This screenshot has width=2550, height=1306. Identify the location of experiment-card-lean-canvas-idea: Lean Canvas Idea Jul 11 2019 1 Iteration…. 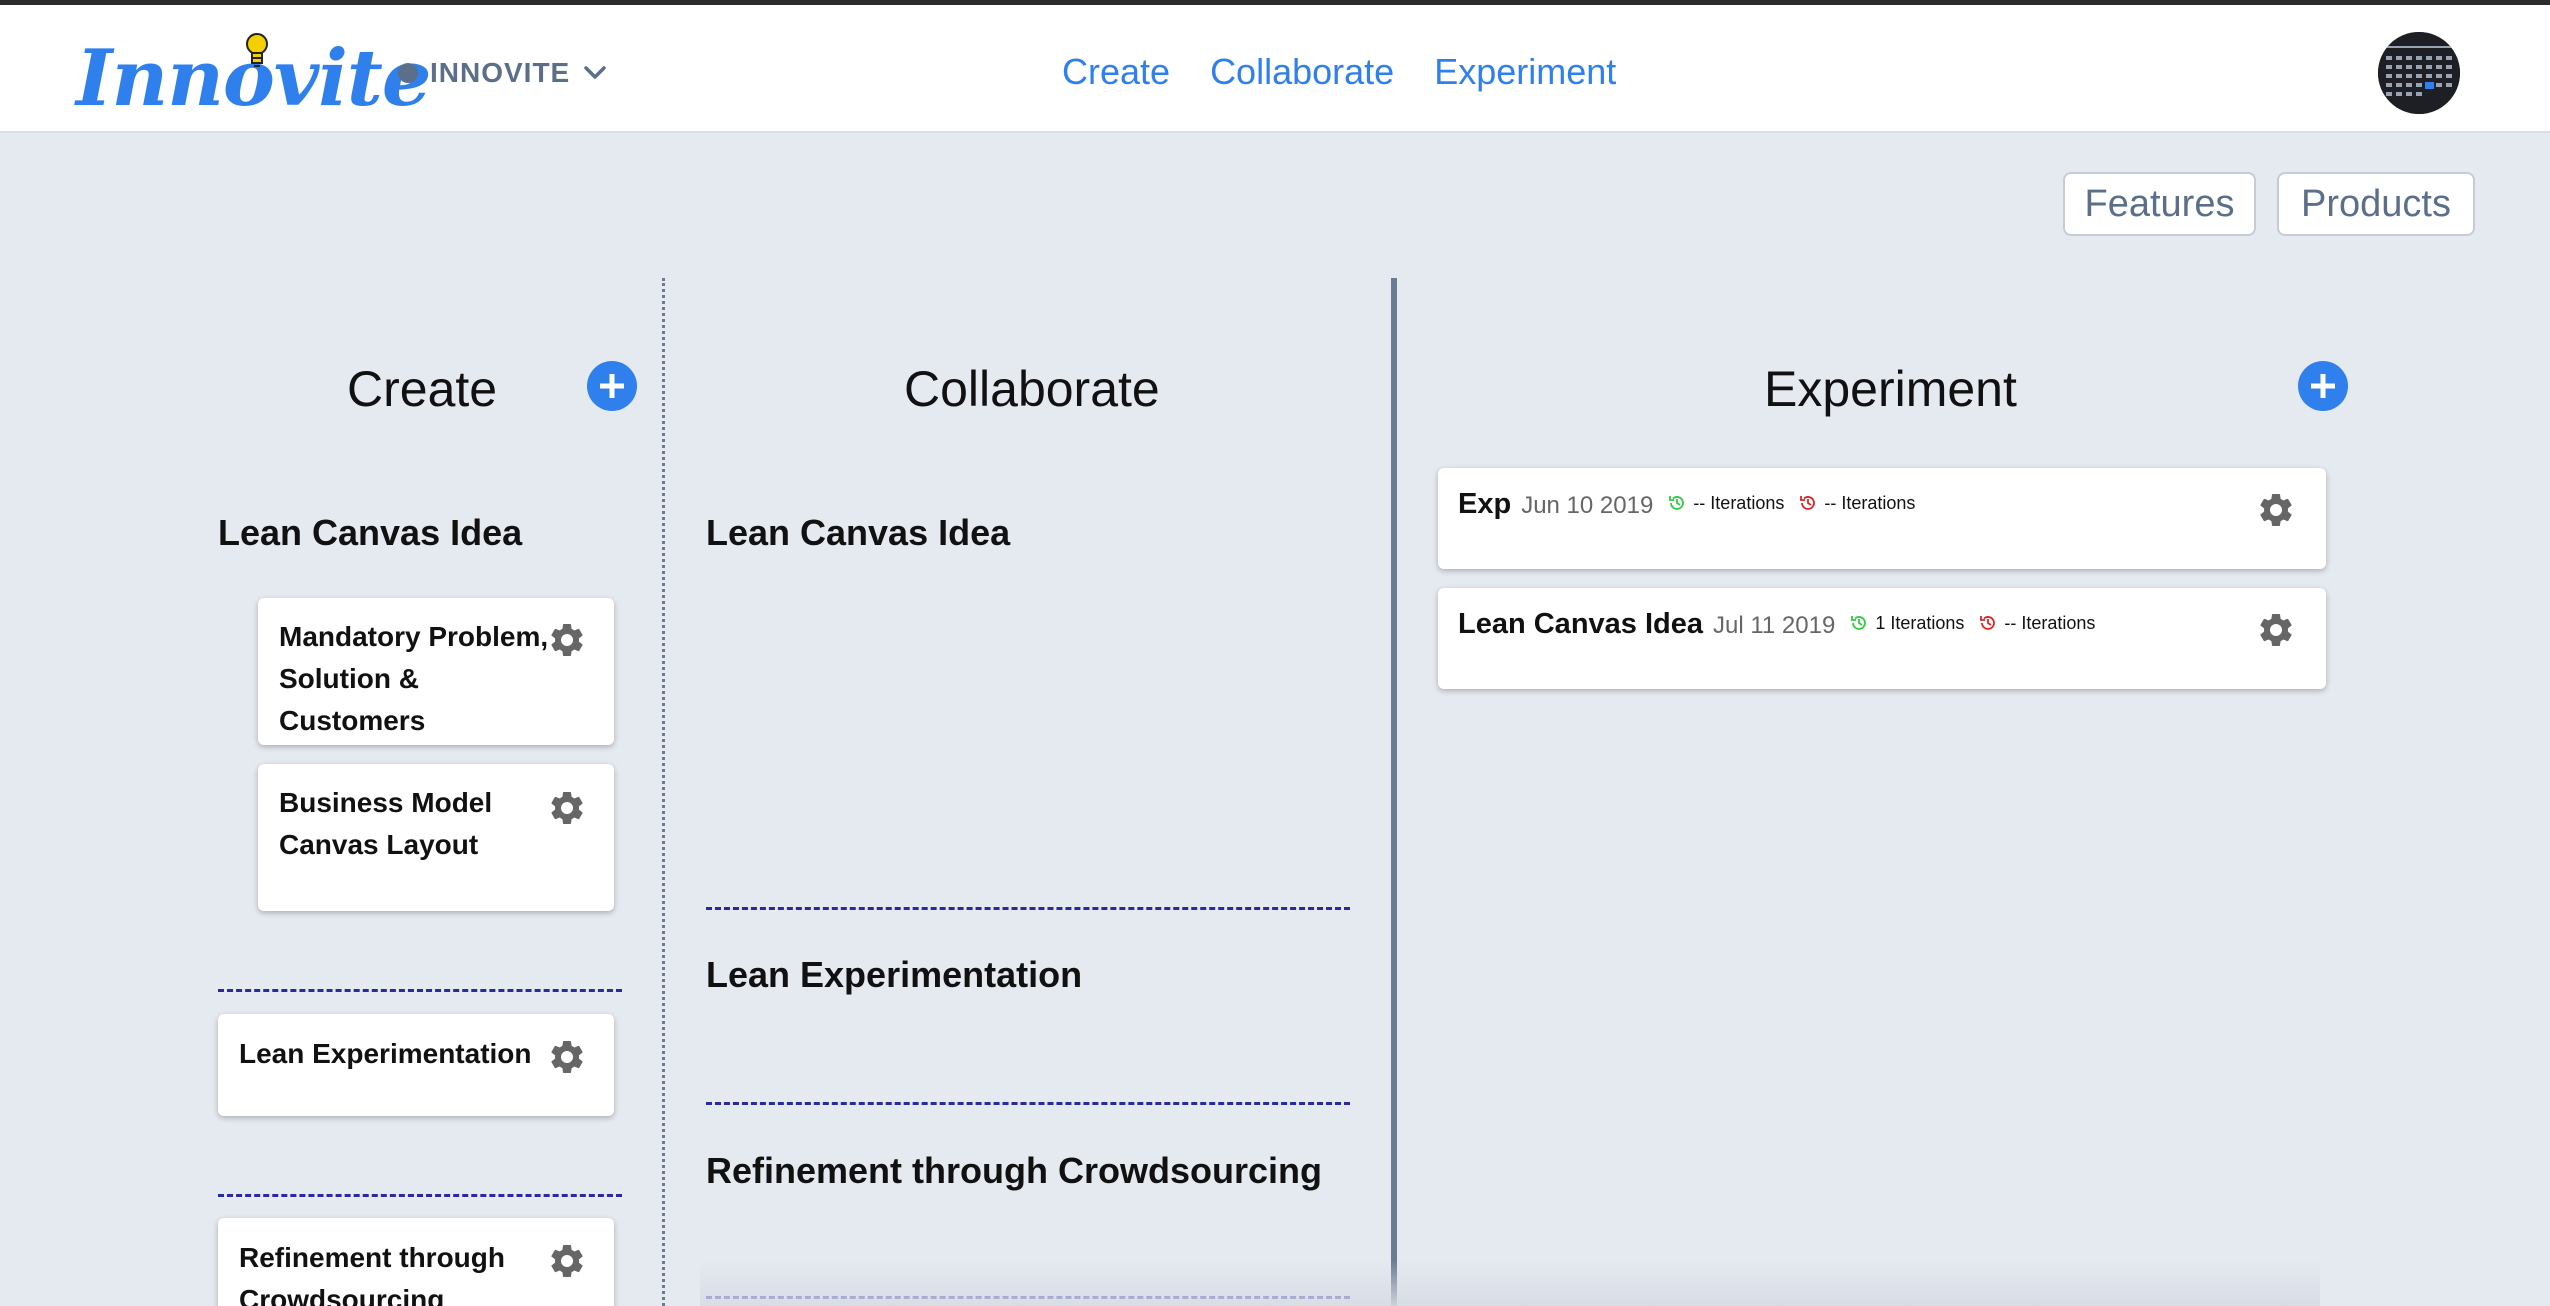
(1882, 638).